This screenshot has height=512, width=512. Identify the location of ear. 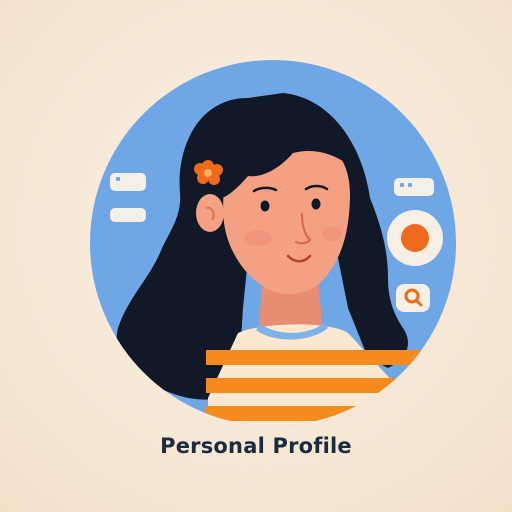
(210, 213).